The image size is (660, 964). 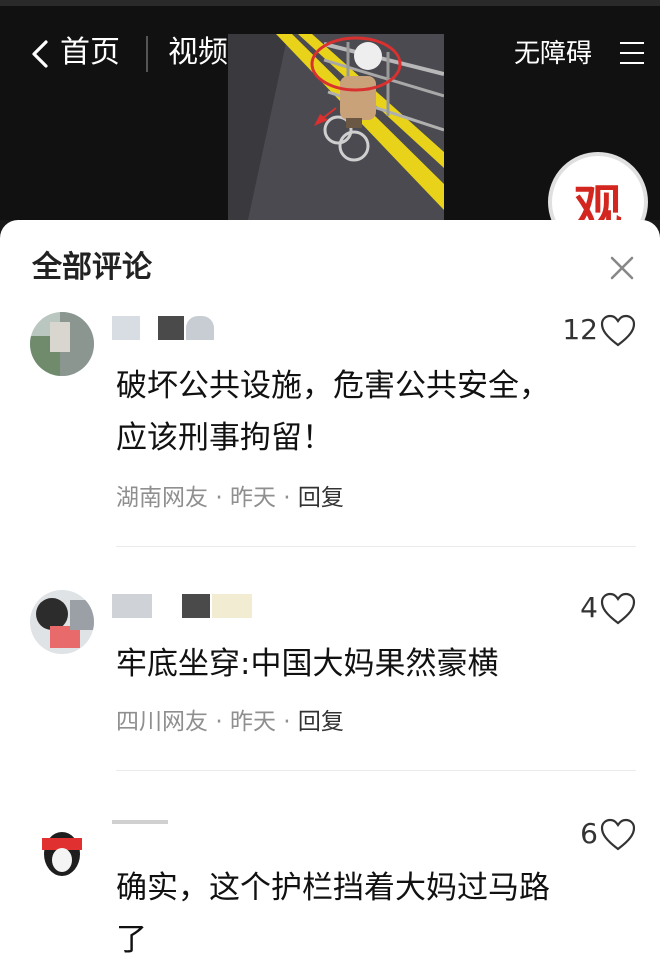 I want to click on sheet-title: 全部评论, so click(x=92, y=267).